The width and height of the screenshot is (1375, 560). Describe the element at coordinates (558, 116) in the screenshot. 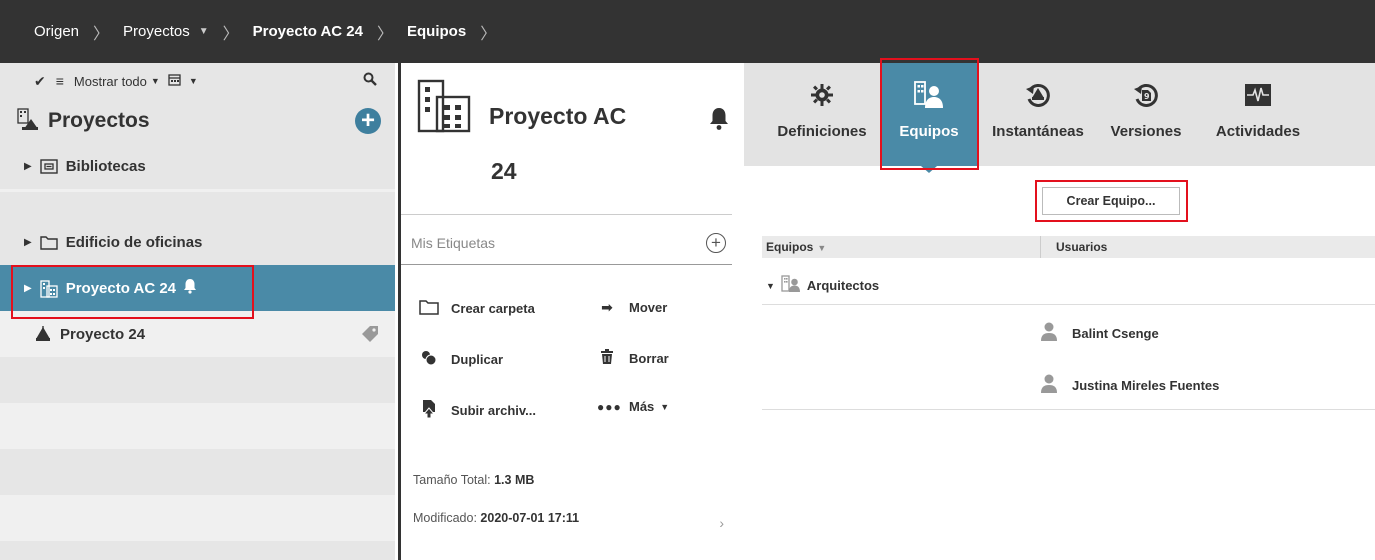

I see `project-title: Proyecto AC` at that location.